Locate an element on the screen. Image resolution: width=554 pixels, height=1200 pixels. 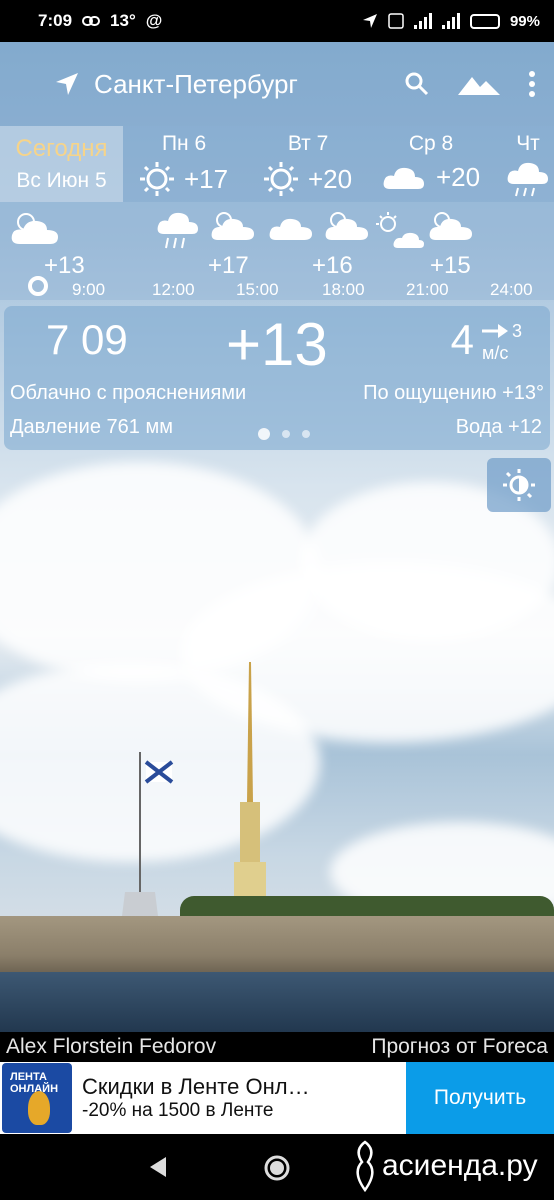
ad-cta-button: Получить is located at coordinates (480, 1098).